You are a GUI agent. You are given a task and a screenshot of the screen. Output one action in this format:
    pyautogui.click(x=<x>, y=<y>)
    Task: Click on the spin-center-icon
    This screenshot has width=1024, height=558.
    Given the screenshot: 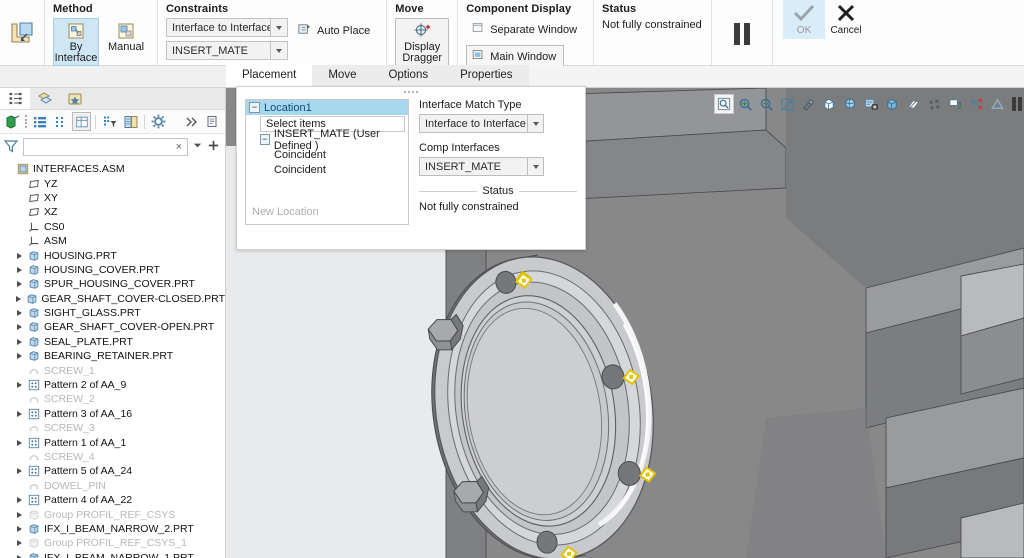 What is the action you would take?
    pyautogui.click(x=976, y=104)
    